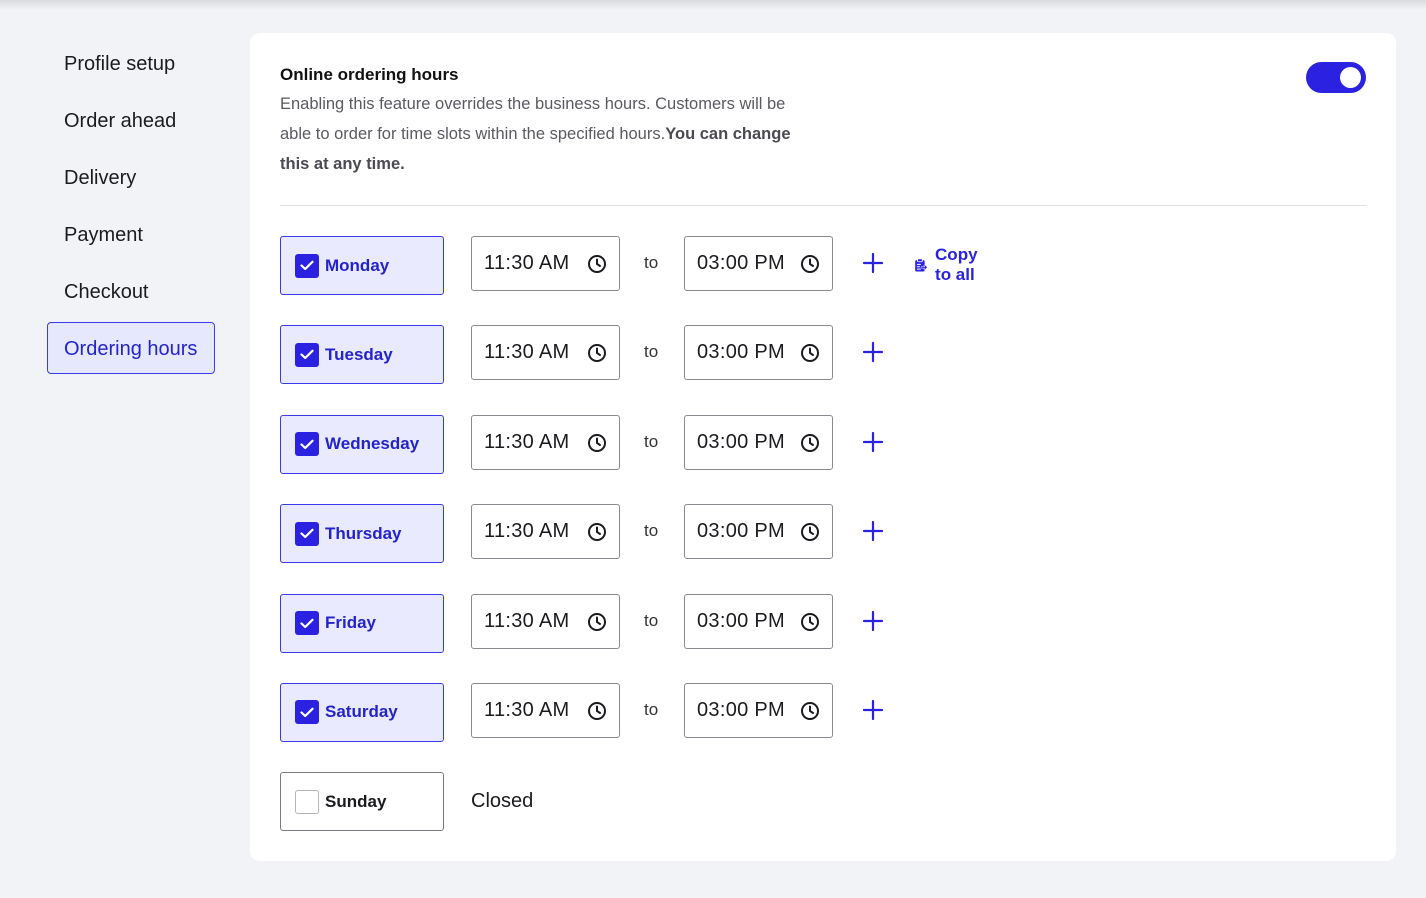 The image size is (1426, 898). Describe the element at coordinates (359, 354) in the screenshot. I see `day-label: Tuesday` at that location.